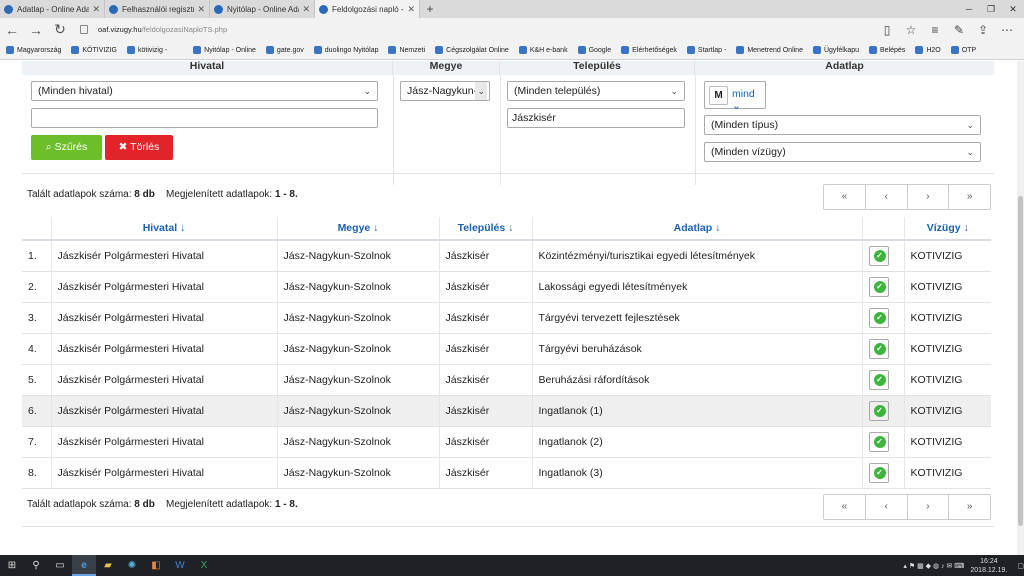 The image size is (1024, 576). What do you see at coordinates (36, 30) in the screenshot?
I see `forward-icon: →` at bounding box center [36, 30].